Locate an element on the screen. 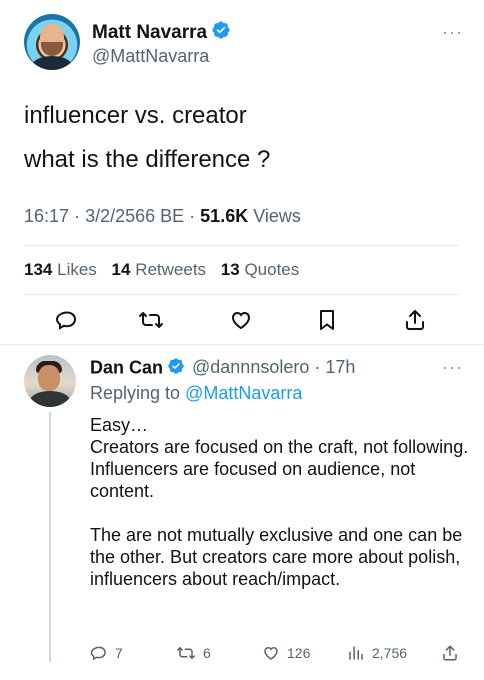  retweet-button is located at coordinates (151, 320).